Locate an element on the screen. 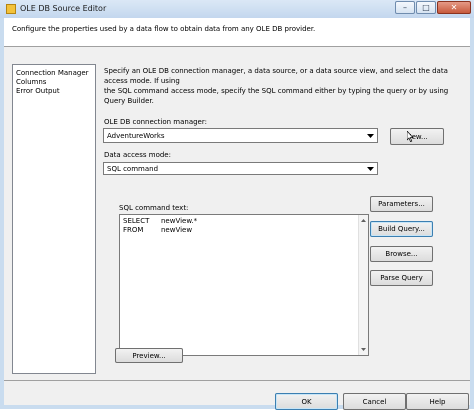 This screenshot has width=474, height=410. sql-identifier: newView is located at coordinates (177, 230).